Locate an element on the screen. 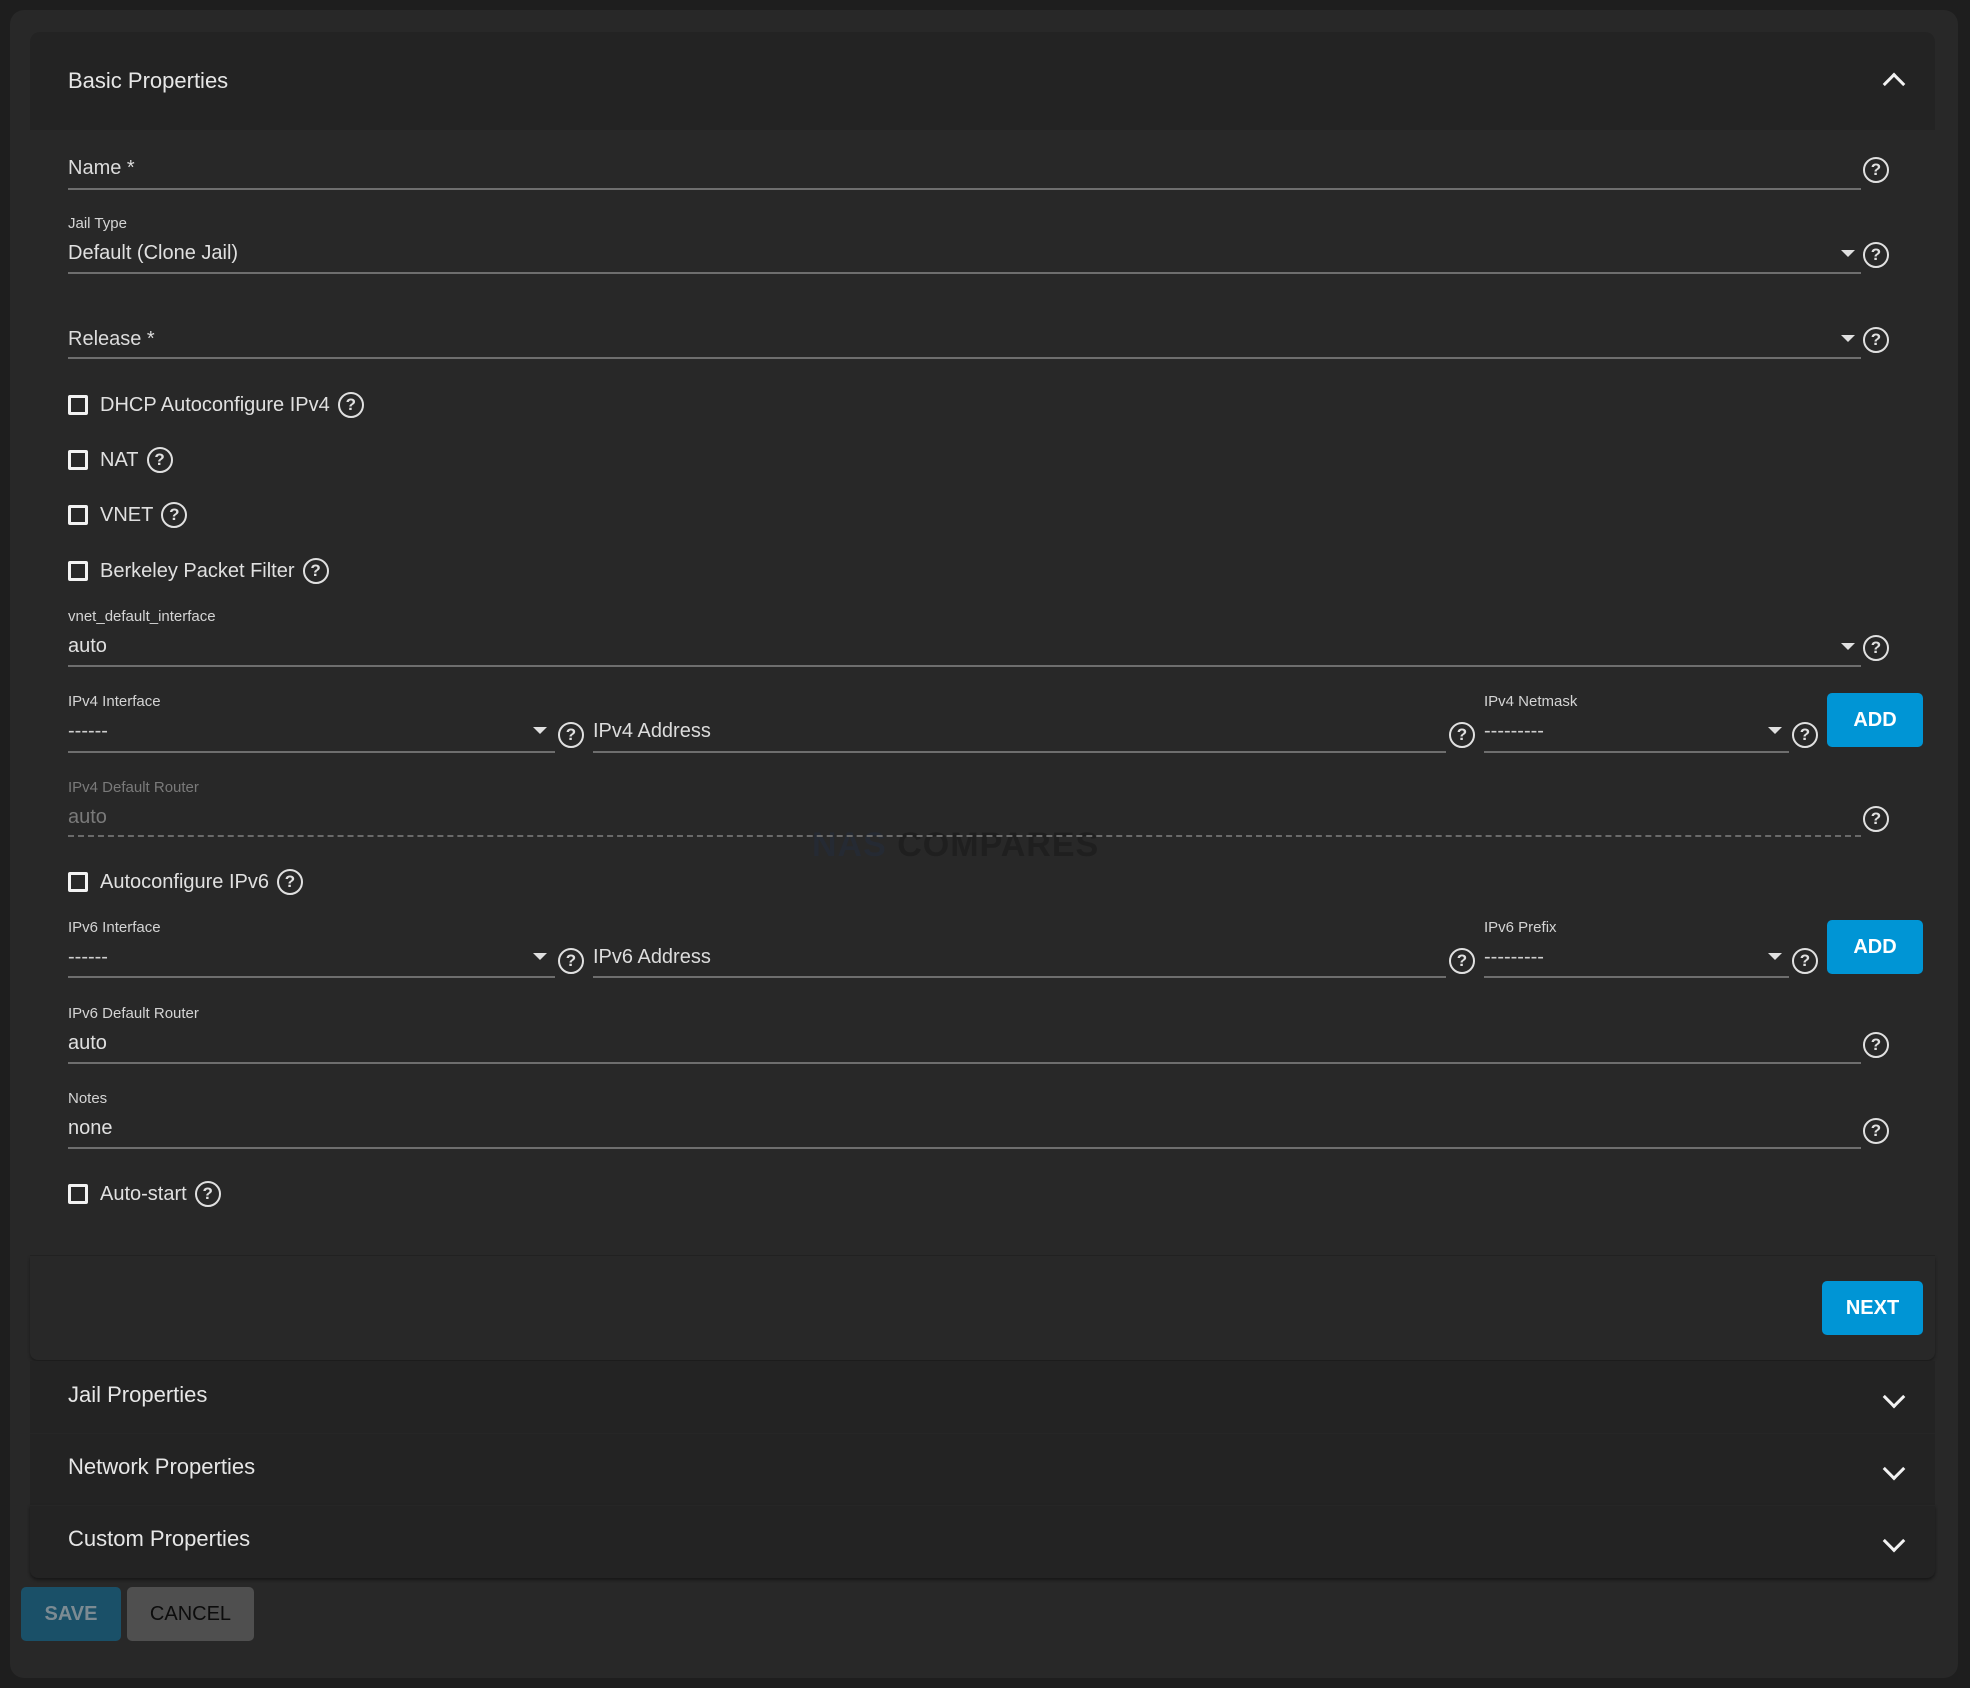  save-button: SAVE is located at coordinates (71, 1614).